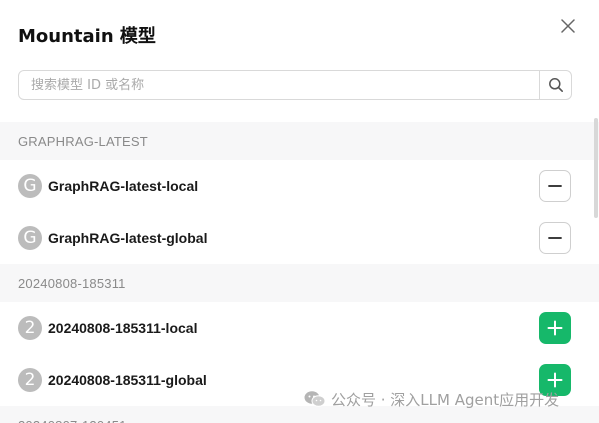 Image resolution: width=599 pixels, height=423 pixels. I want to click on add-model-button, so click(555, 328).